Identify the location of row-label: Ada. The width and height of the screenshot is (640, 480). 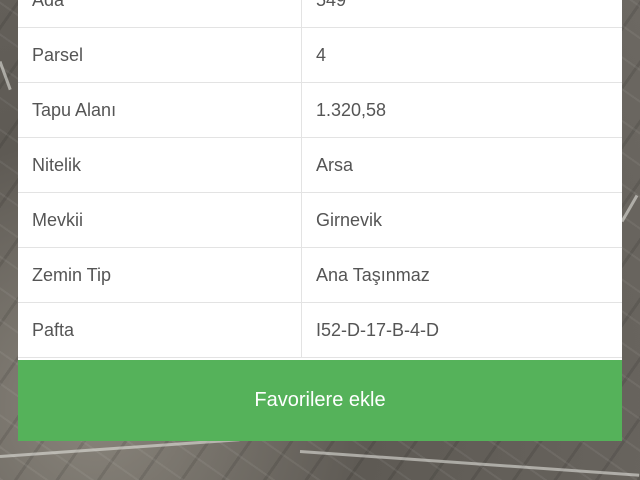
(160, 13).